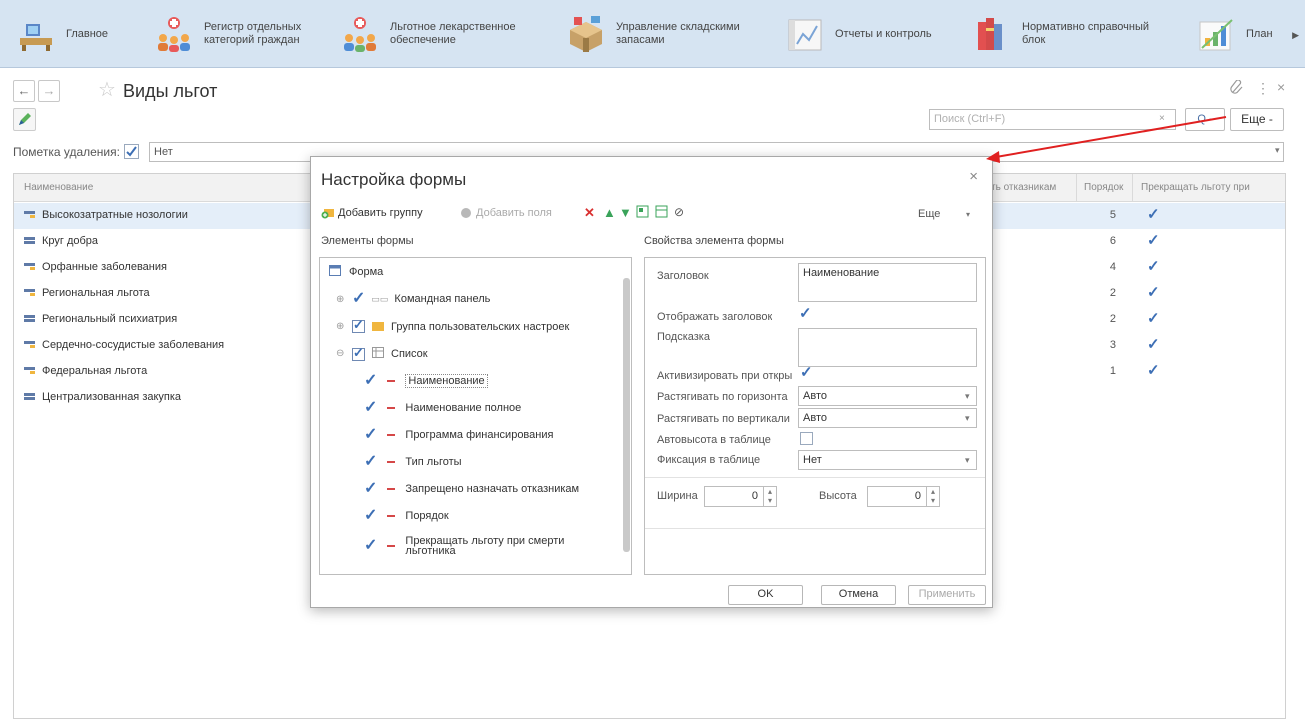 This screenshot has width=1305, height=724. What do you see at coordinates (1052, 119) in the screenshot?
I see `search-input: Поиск (Ctrl+F)` at bounding box center [1052, 119].